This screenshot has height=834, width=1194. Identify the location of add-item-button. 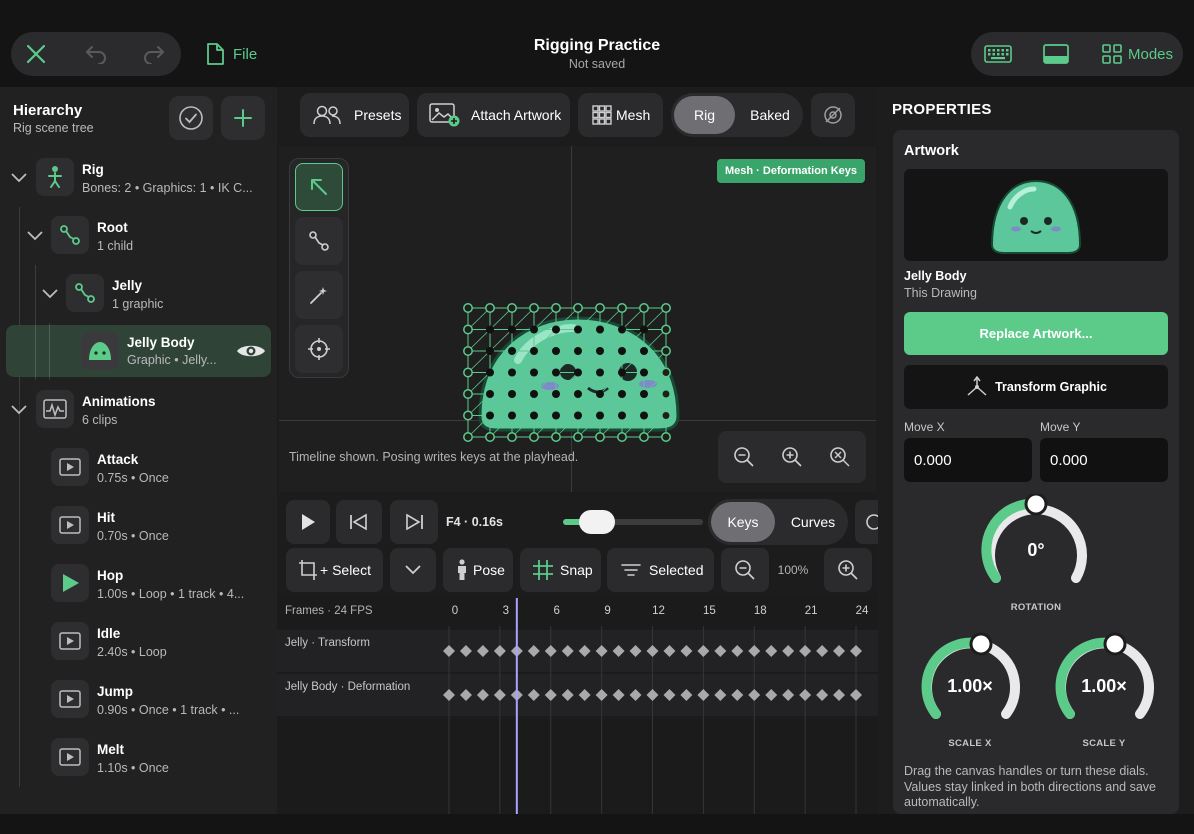
(243, 118).